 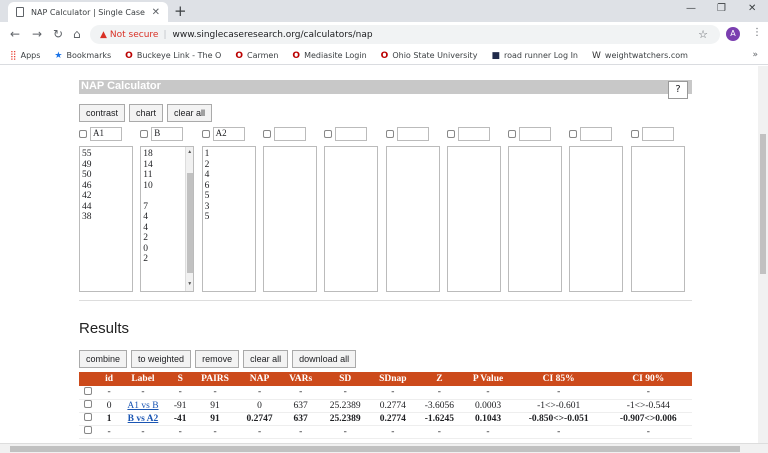 What do you see at coordinates (324, 359) in the screenshot?
I see `download-all-button: download all` at bounding box center [324, 359].